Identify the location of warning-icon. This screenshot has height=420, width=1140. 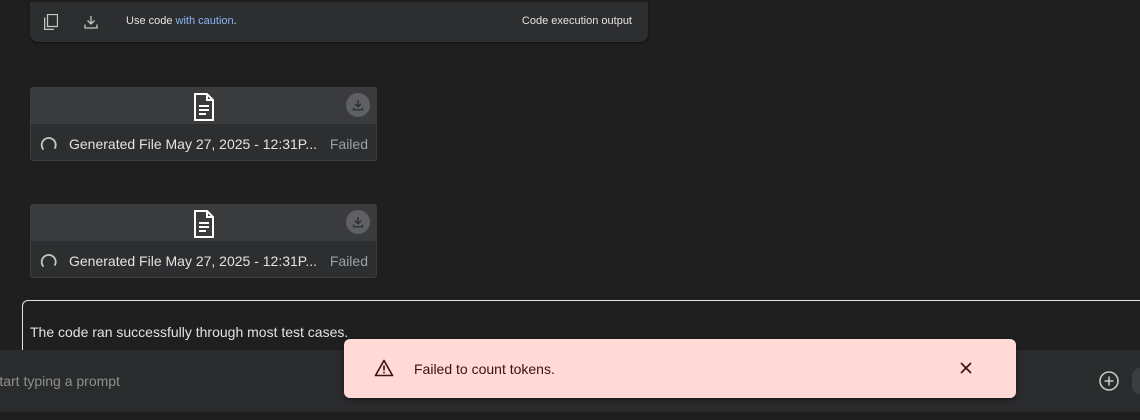
(384, 368).